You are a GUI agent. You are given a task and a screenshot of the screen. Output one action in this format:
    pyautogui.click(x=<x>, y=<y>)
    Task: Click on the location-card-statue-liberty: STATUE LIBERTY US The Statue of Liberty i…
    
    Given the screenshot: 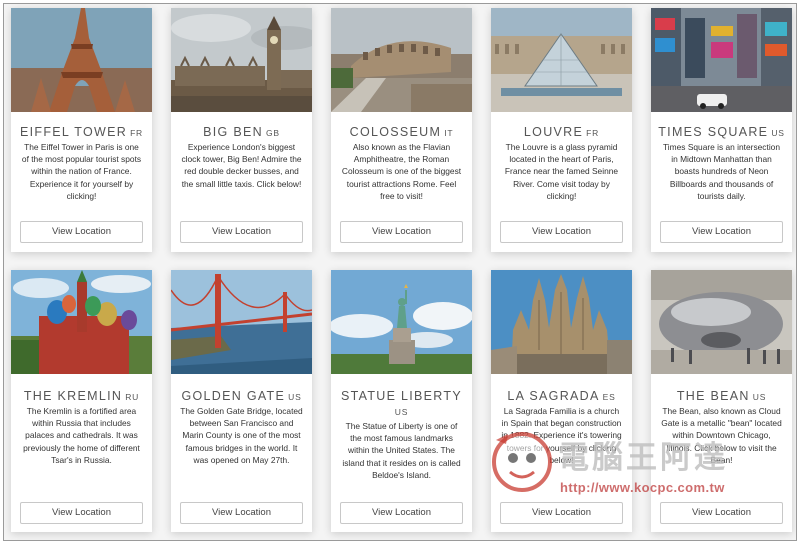 What is the action you would take?
    pyautogui.click(x=401, y=401)
    